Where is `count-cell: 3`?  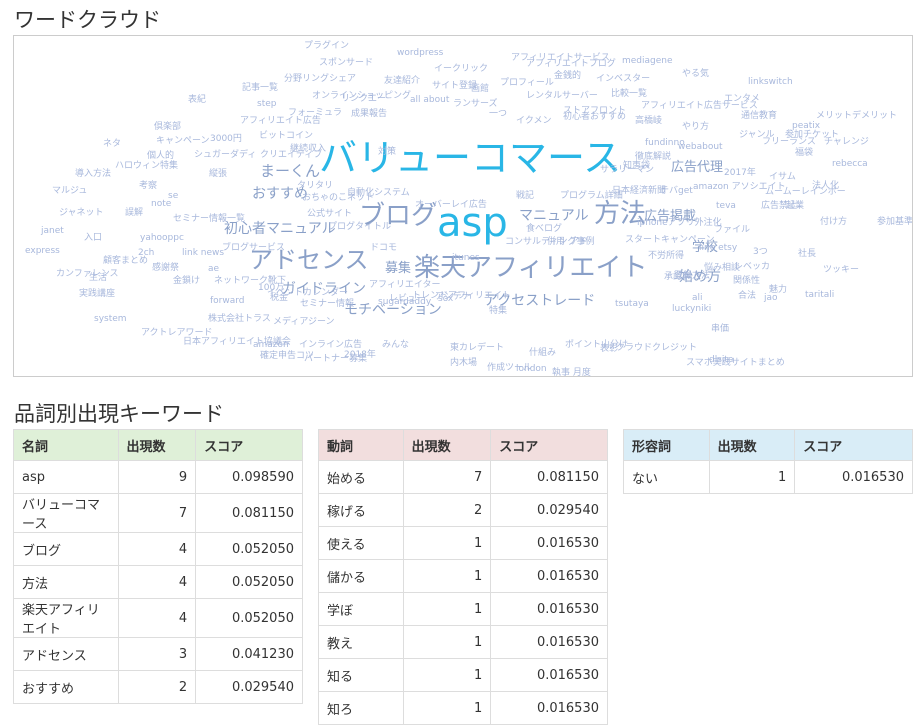
count-cell: 3 is located at coordinates (157, 654).